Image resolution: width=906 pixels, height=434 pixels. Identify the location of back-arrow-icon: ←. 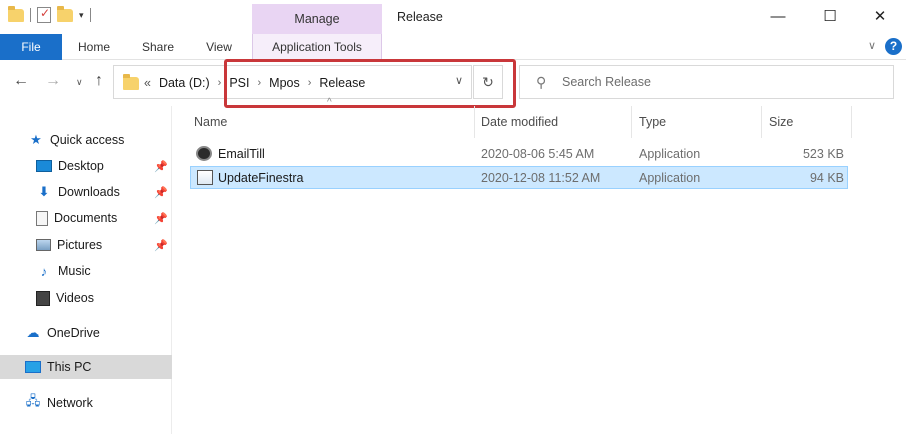
(21, 81).